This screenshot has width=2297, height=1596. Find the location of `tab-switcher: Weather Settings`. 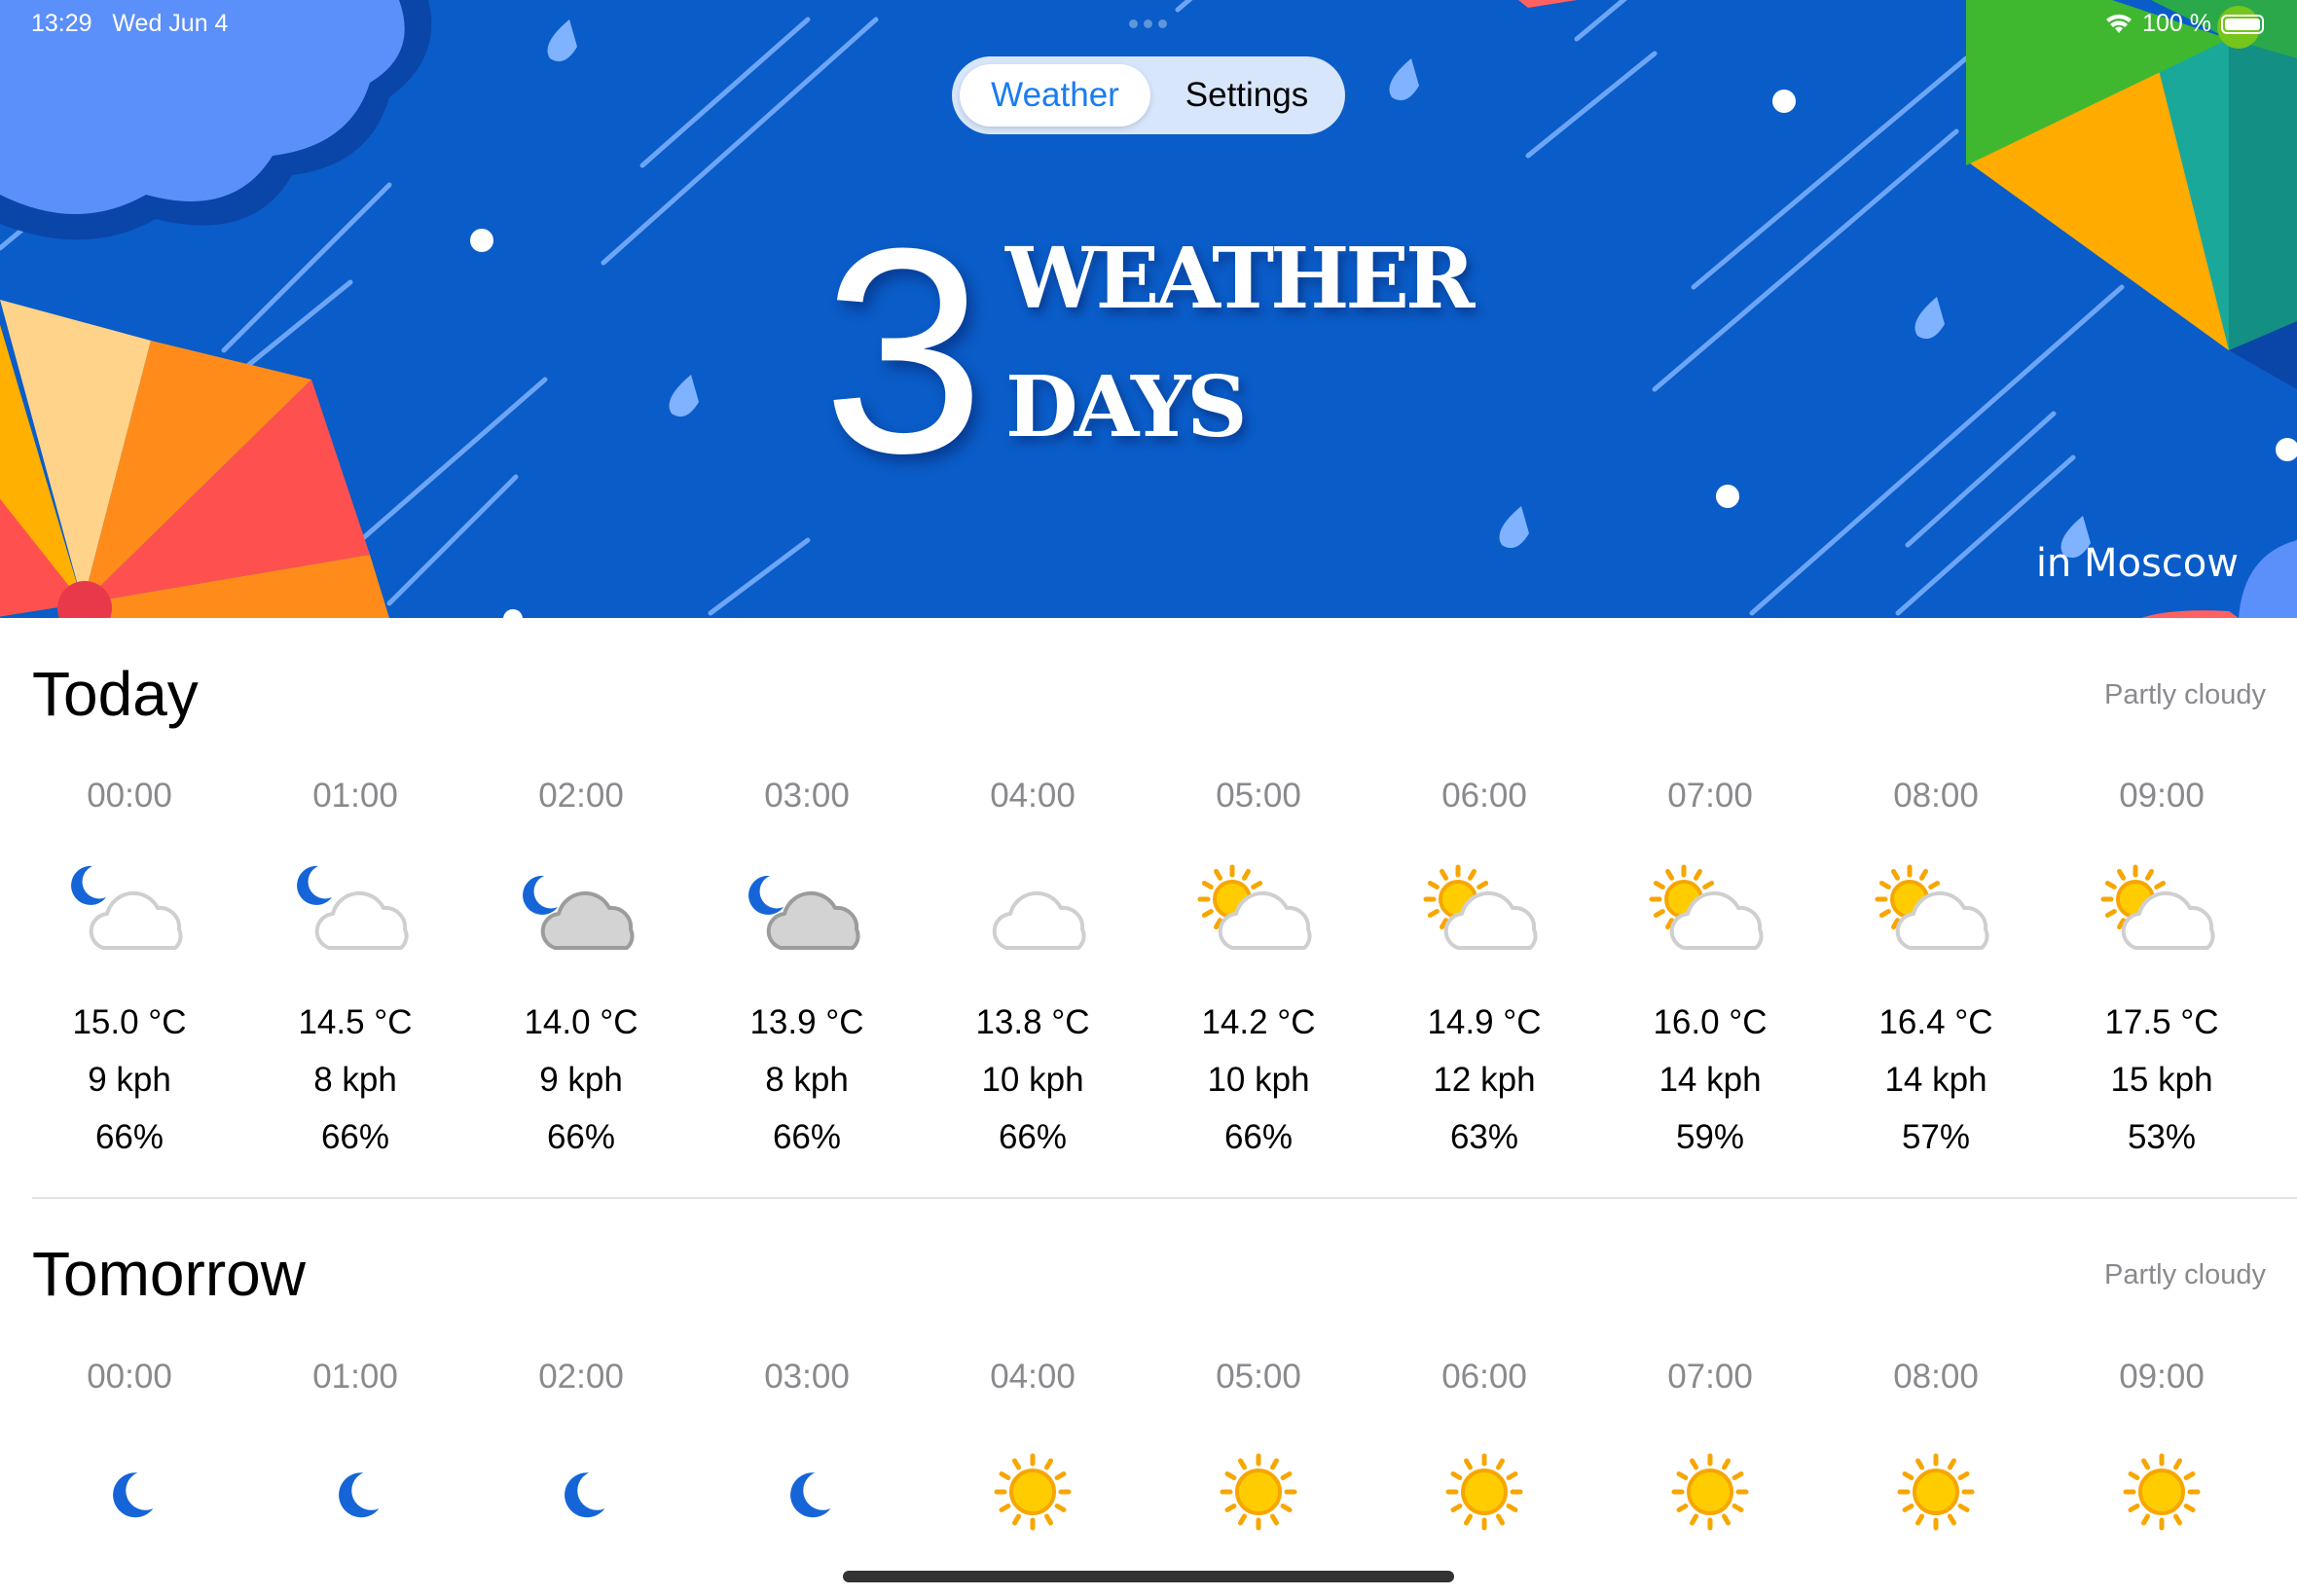

tab-switcher: Weather Settings is located at coordinates (1148, 95).